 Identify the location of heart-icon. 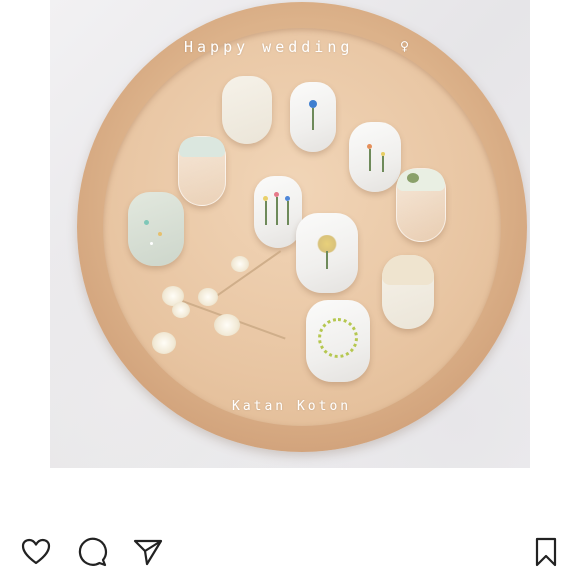
(36, 551).